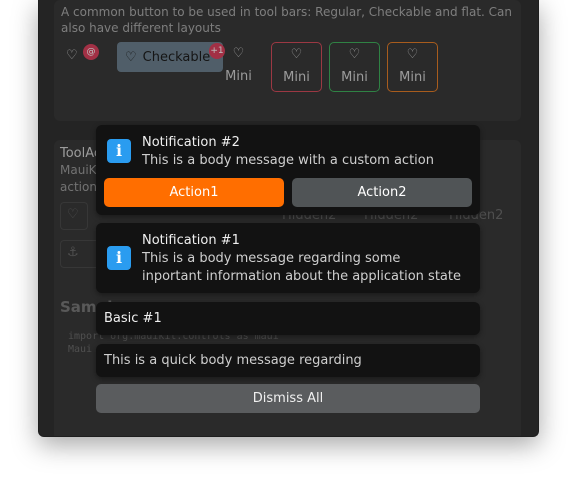 Image resolution: width=584 pixels, height=489 pixels. I want to click on dismiss-all-button: Dismiss All, so click(288, 398).